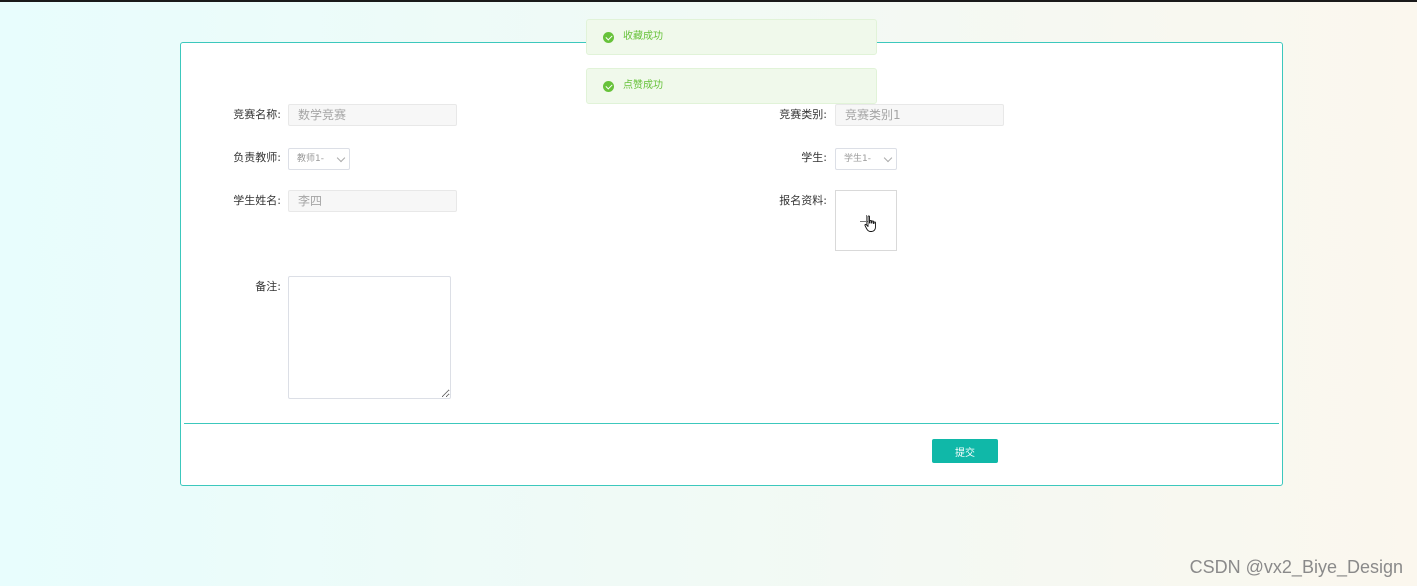  What do you see at coordinates (803, 114) in the screenshot?
I see `competition-category-label: 竞赛类别:` at bounding box center [803, 114].